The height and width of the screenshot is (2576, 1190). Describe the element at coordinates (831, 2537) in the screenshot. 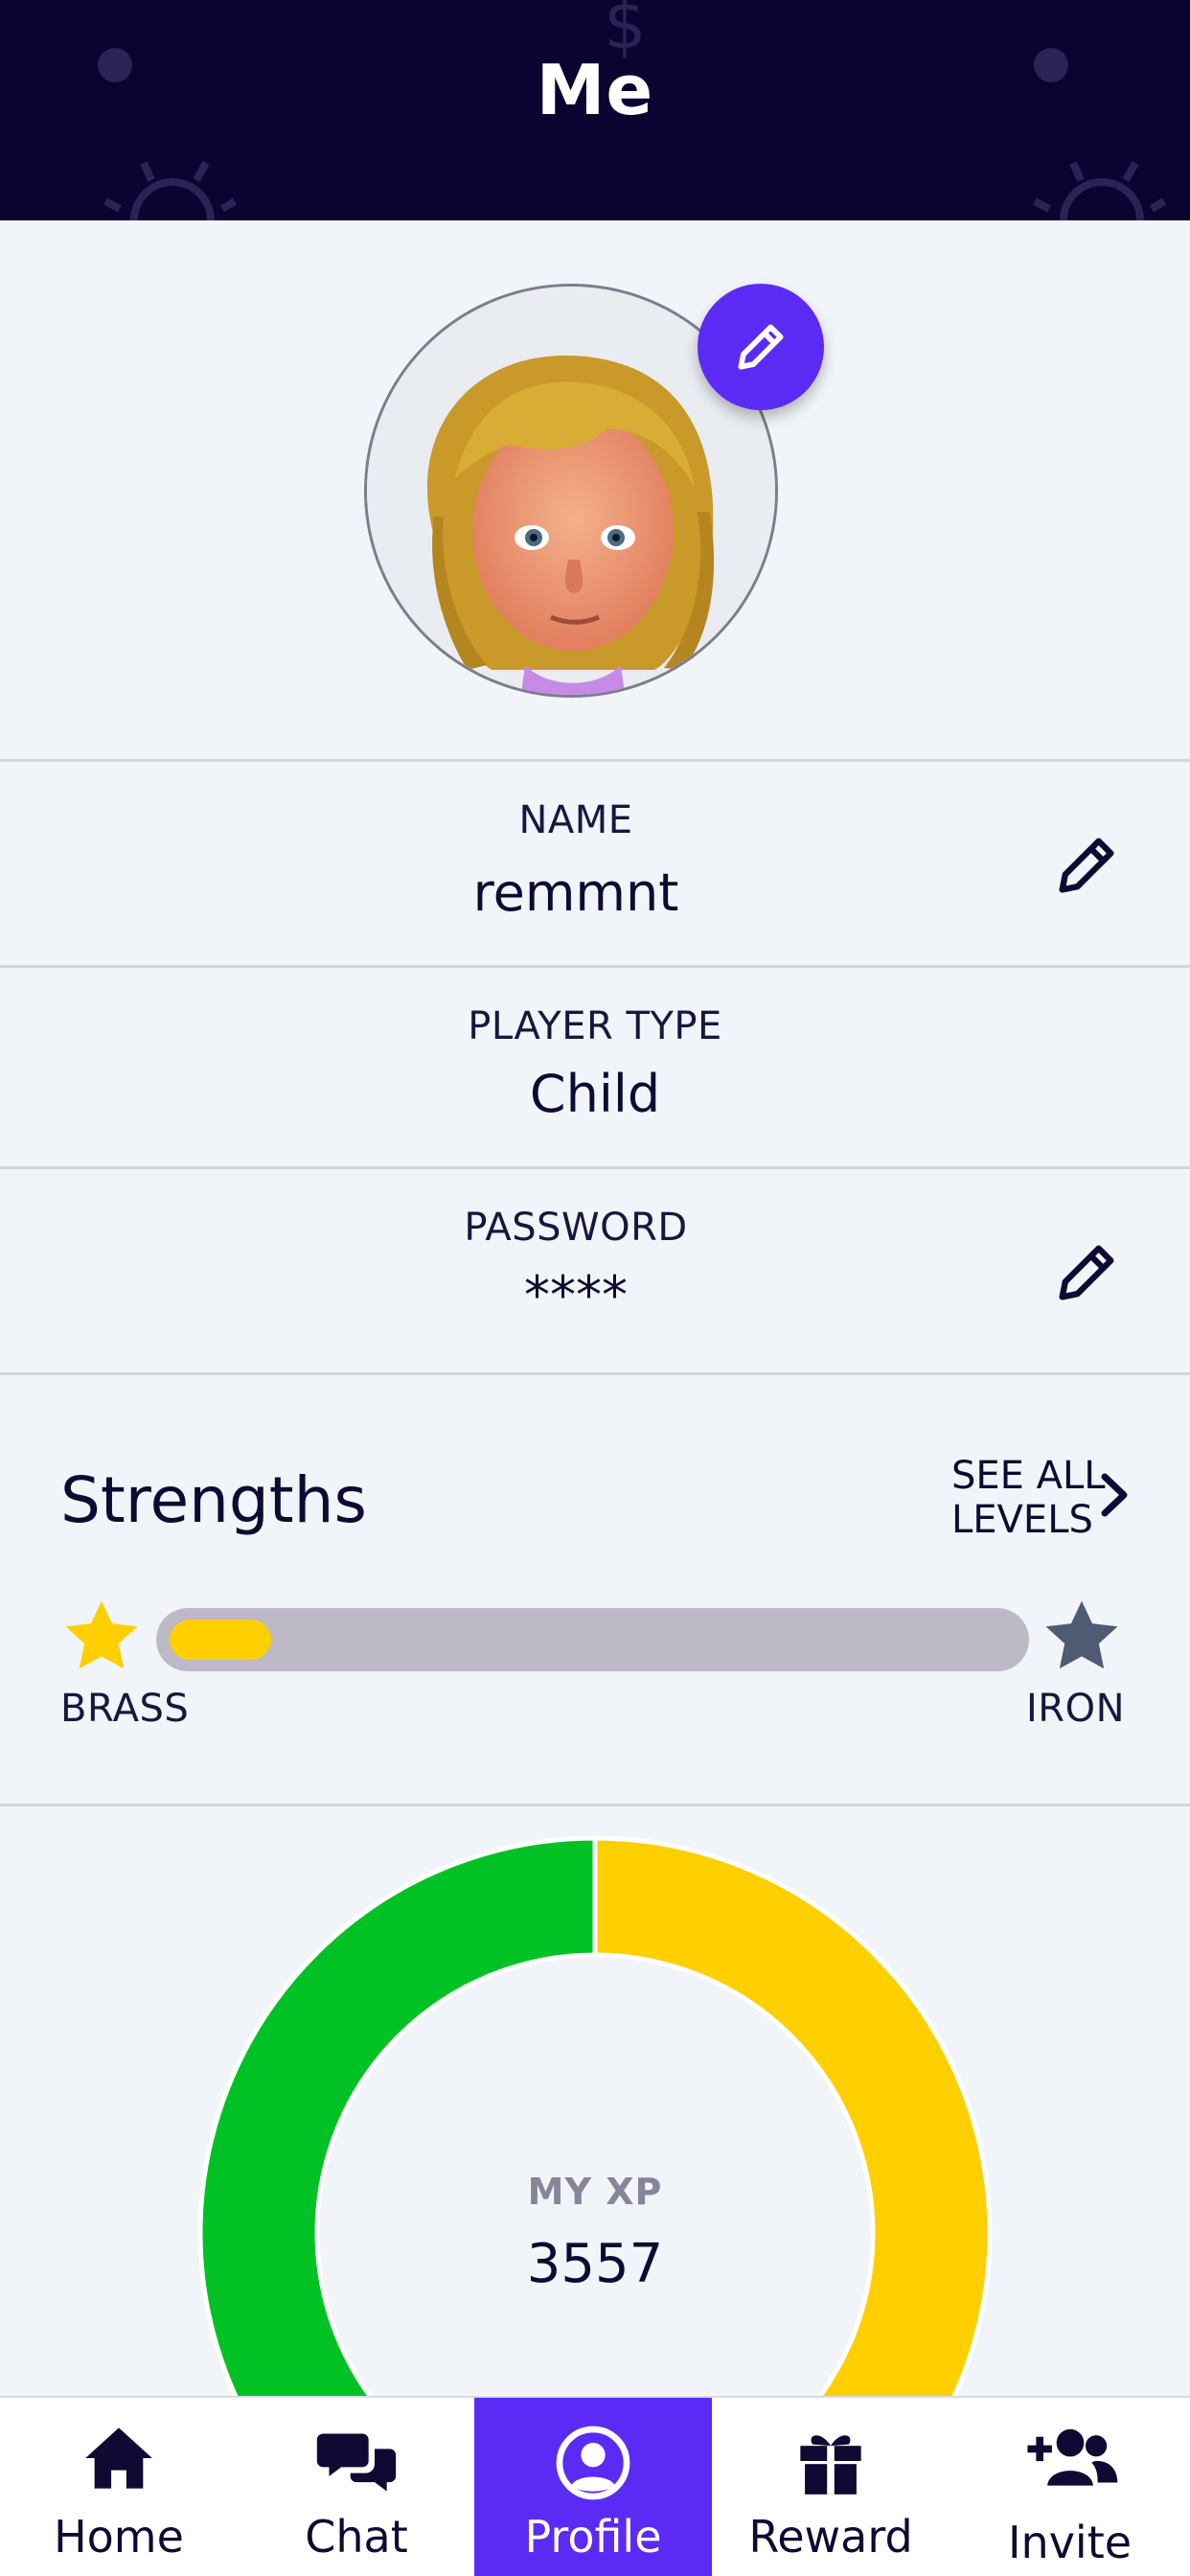

I see `tab-label-reward: Reward` at that location.